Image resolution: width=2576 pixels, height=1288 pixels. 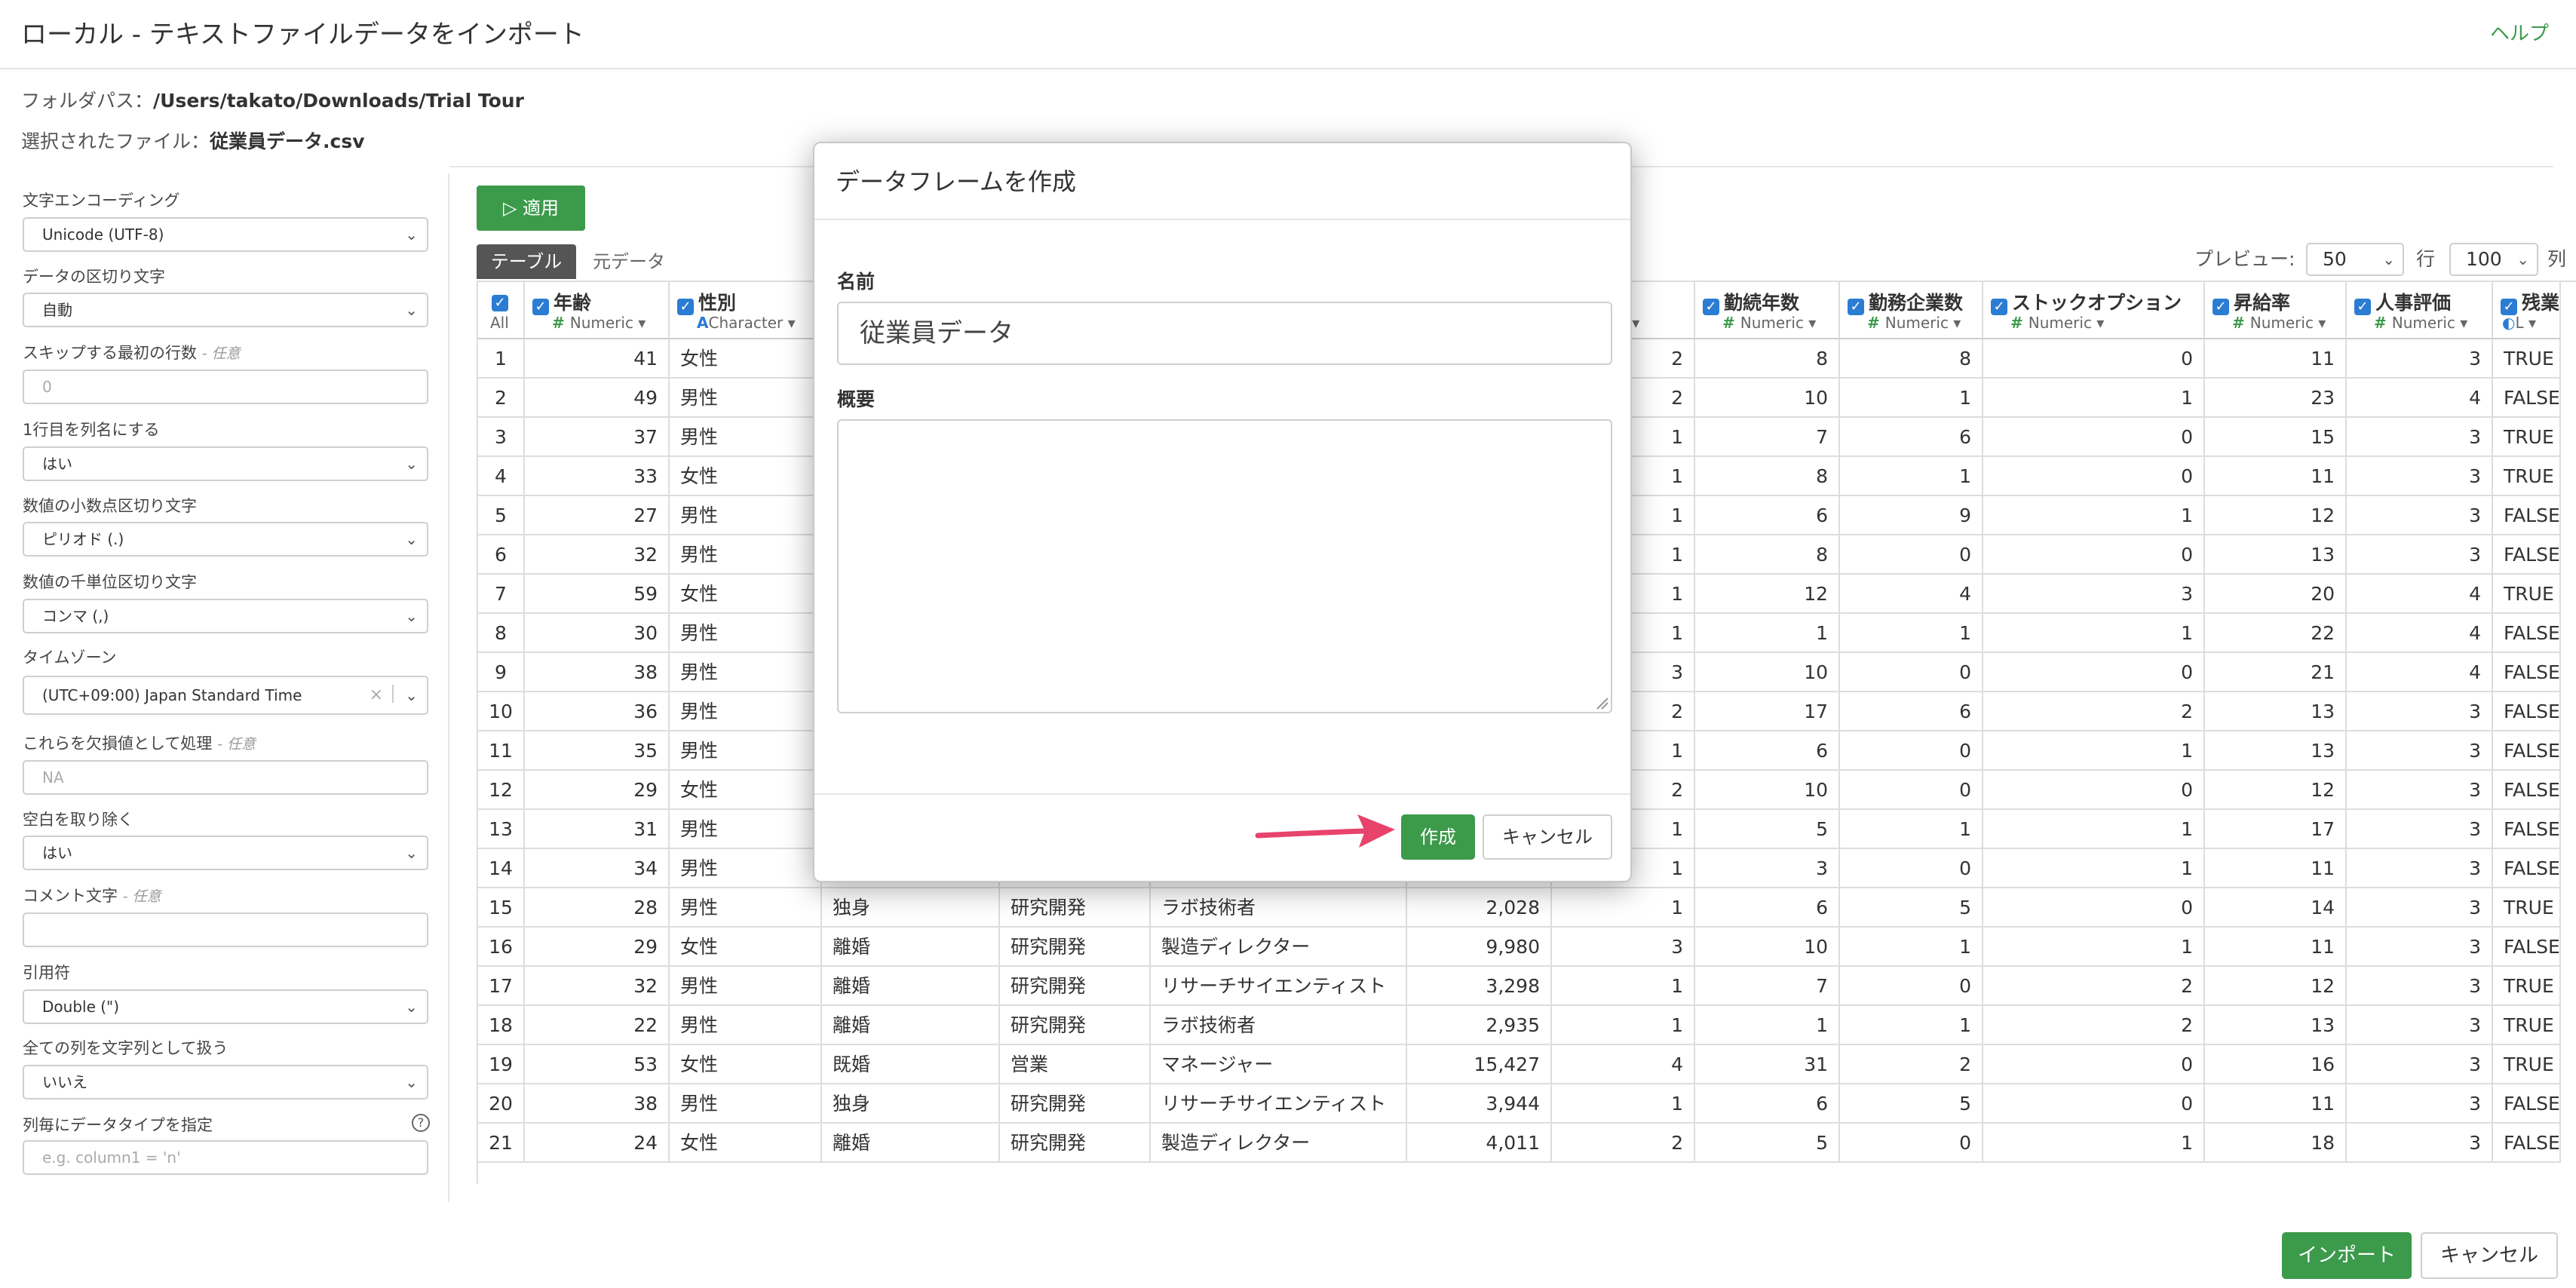 I want to click on table-cell: 12, so click(x=1767, y=594).